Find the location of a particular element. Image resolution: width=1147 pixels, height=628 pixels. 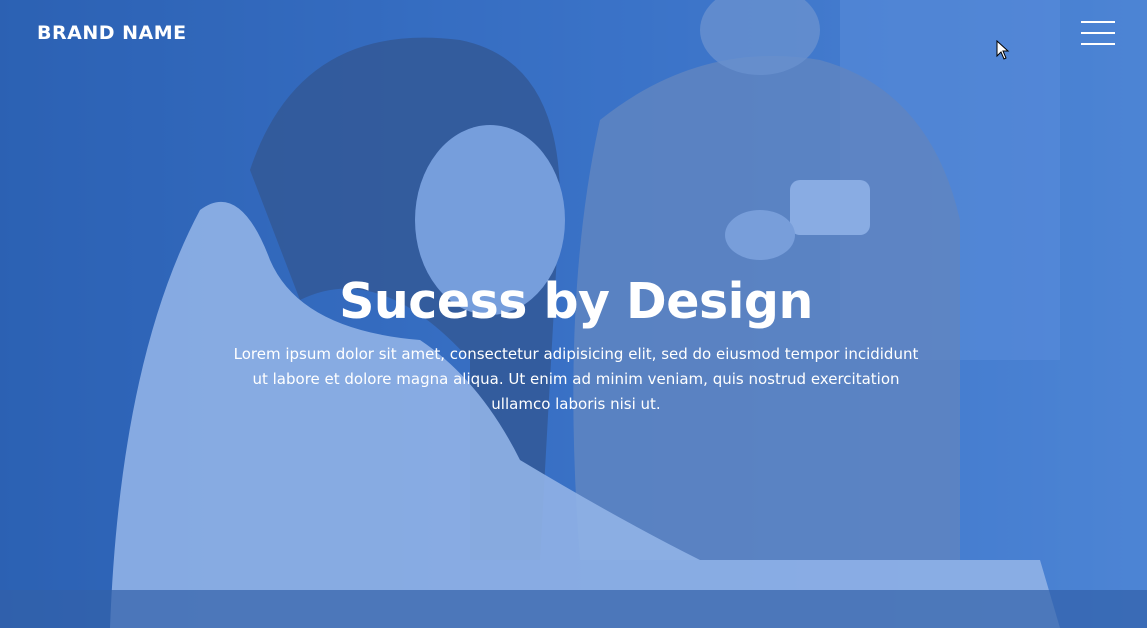

hamburger-menu-icon is located at coordinates (1098, 34).